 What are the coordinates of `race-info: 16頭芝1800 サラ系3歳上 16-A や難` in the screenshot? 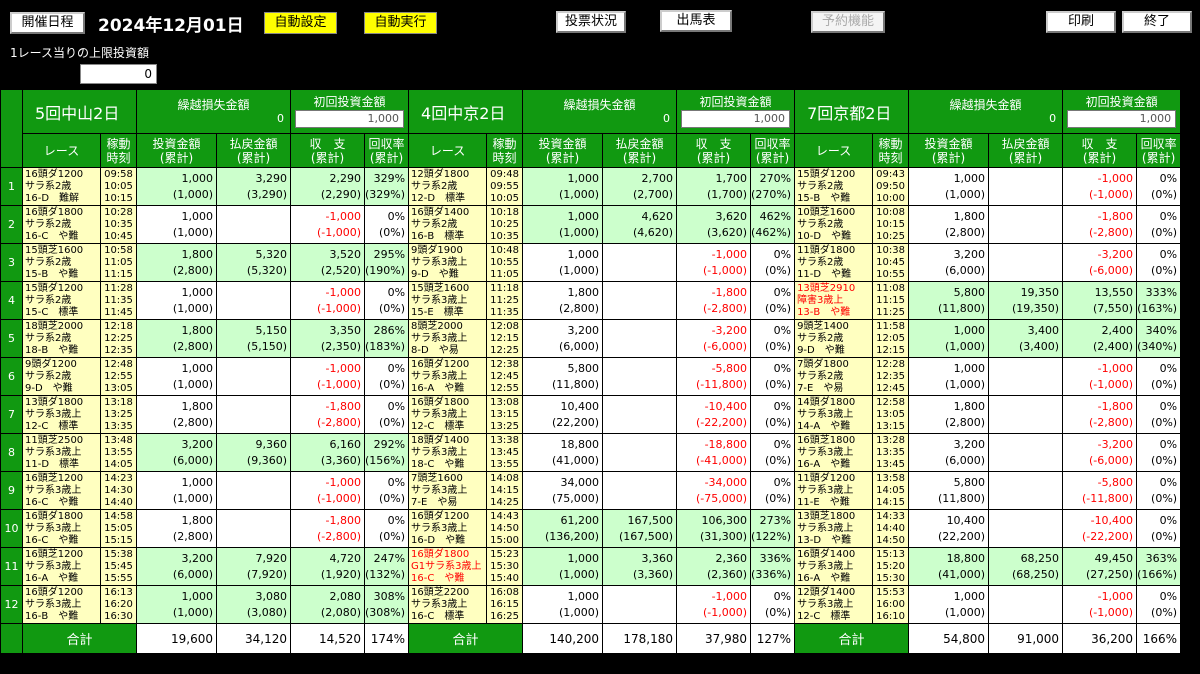 It's located at (834, 452).